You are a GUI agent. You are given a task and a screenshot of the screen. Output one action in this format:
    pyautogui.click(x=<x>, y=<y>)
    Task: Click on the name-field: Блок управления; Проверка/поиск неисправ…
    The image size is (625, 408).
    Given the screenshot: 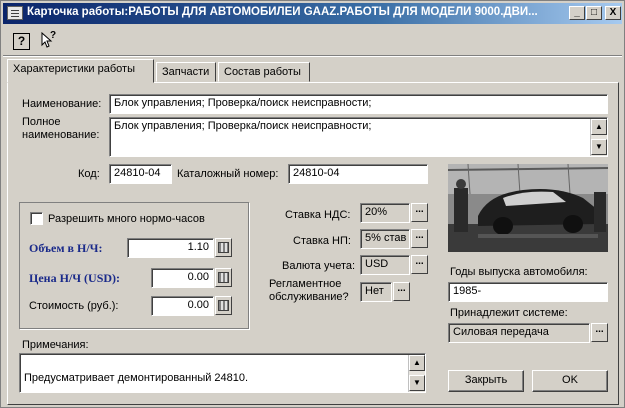 What is the action you would take?
    pyautogui.click(x=358, y=104)
    